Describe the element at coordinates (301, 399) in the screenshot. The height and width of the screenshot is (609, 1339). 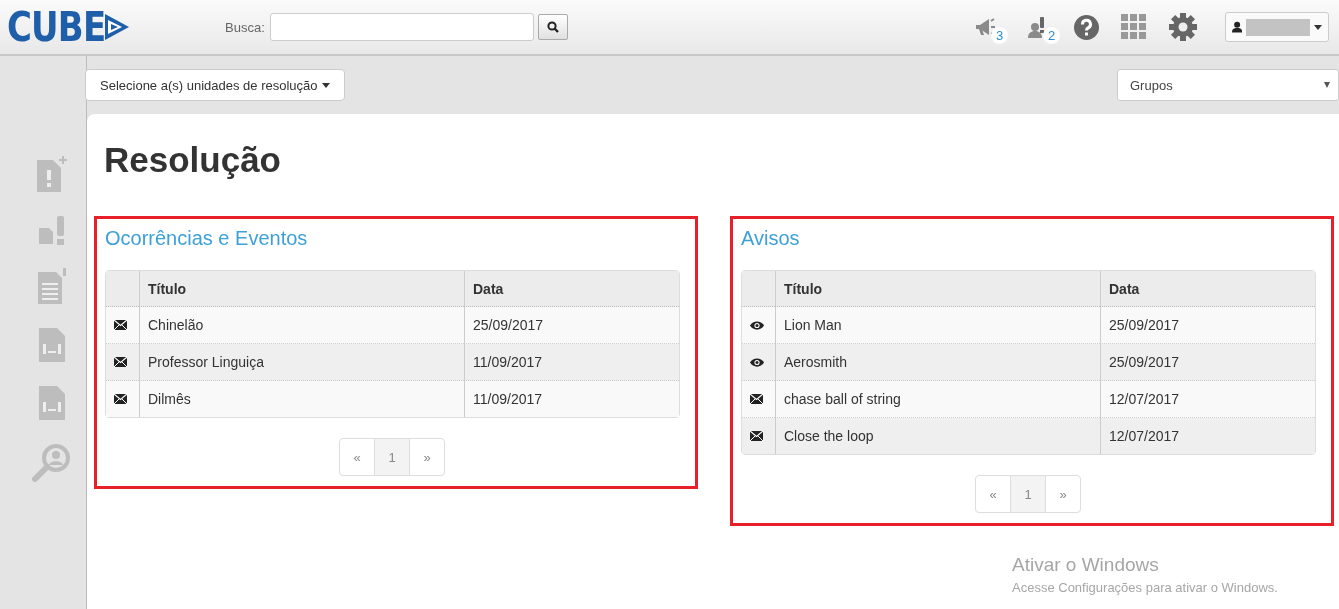
I see `table-cell: Dilmês` at that location.